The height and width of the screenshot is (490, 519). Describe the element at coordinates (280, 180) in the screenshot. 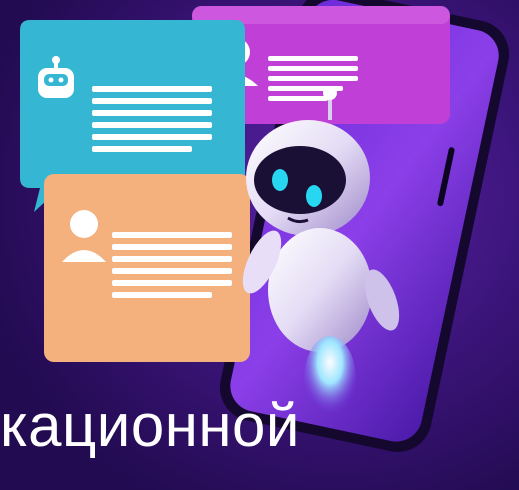

I see `robot-eye-left` at that location.